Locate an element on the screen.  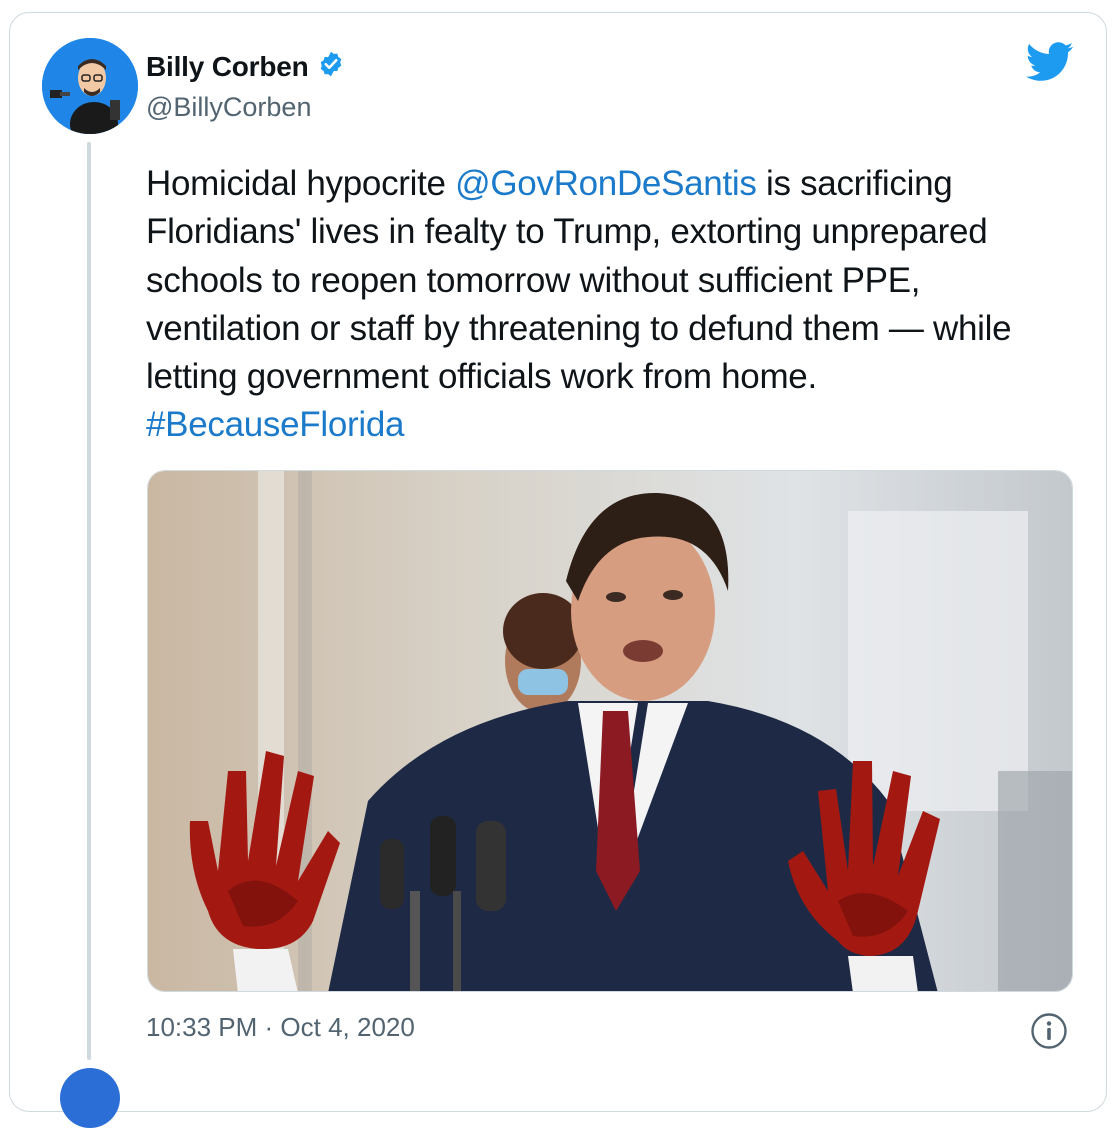
twitter-bird-icon is located at coordinates (1049, 64).